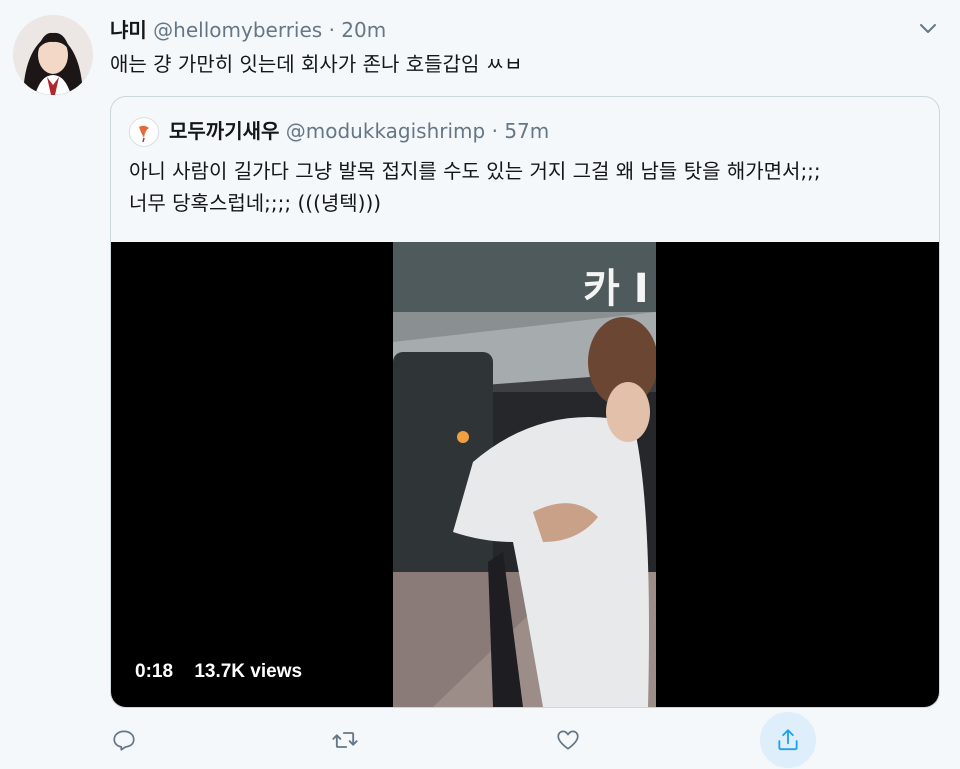 The width and height of the screenshot is (960, 769). I want to click on tweet-header: 냐미 @hellomyberries · 20m, so click(248, 30).